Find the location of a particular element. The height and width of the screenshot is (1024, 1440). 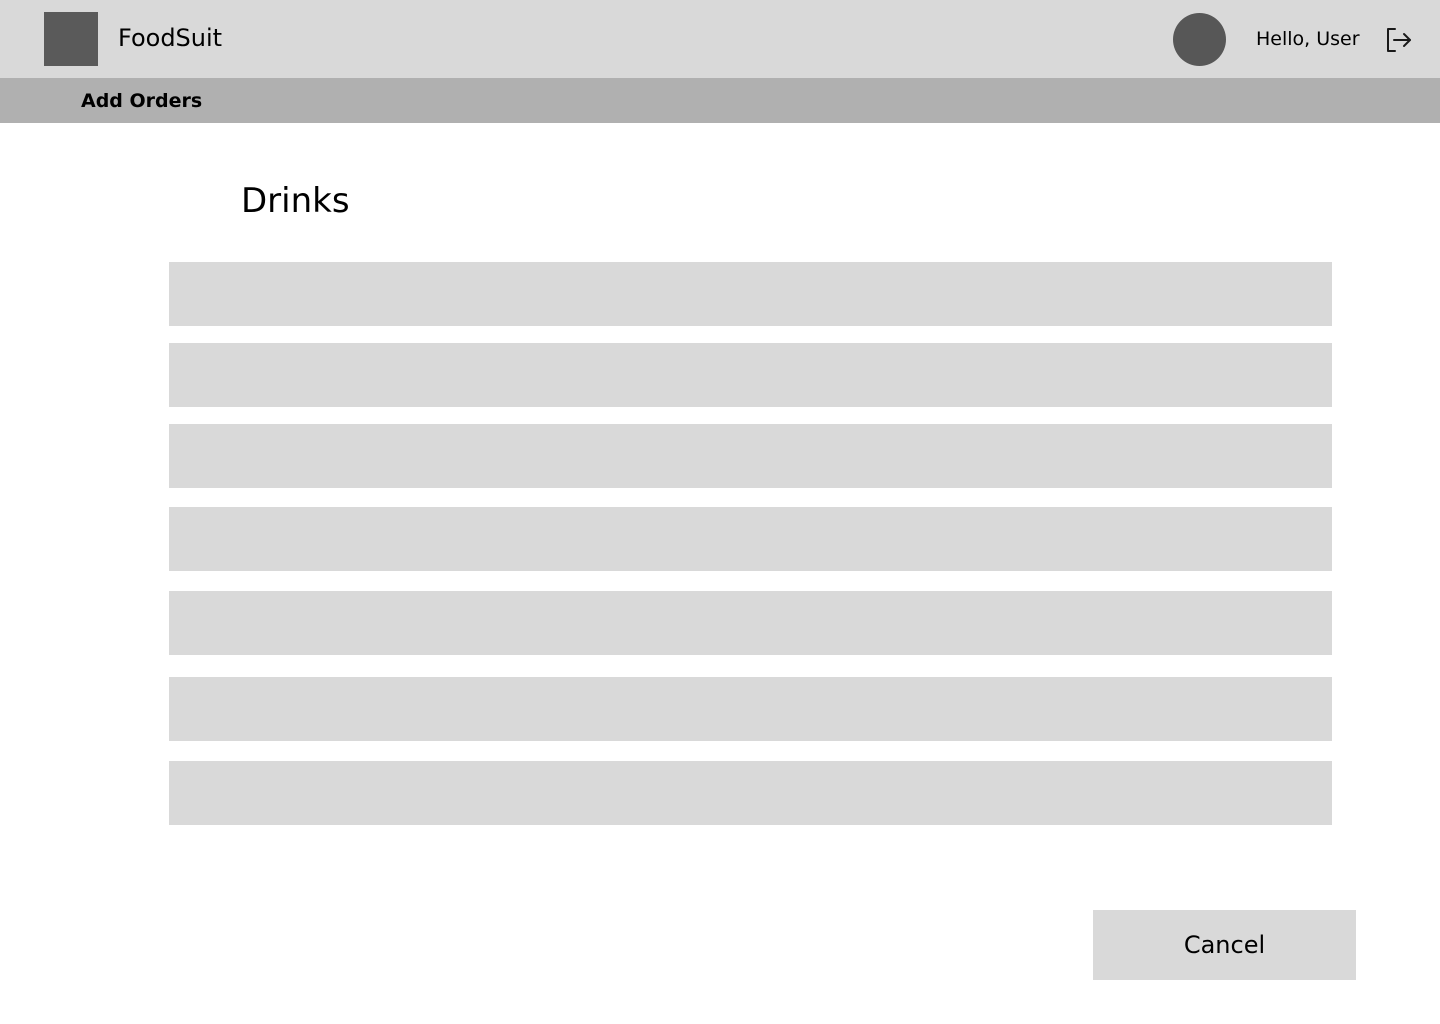

nav-item-add-orders: Add Orders is located at coordinates (141, 101).